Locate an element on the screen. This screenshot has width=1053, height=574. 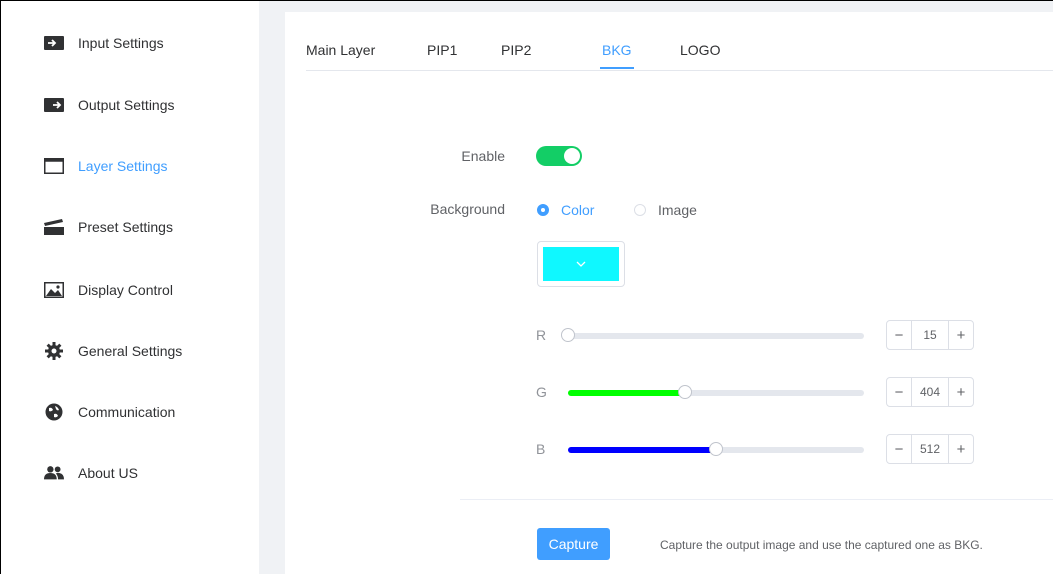
slider-handle-g is located at coordinates (685, 392).